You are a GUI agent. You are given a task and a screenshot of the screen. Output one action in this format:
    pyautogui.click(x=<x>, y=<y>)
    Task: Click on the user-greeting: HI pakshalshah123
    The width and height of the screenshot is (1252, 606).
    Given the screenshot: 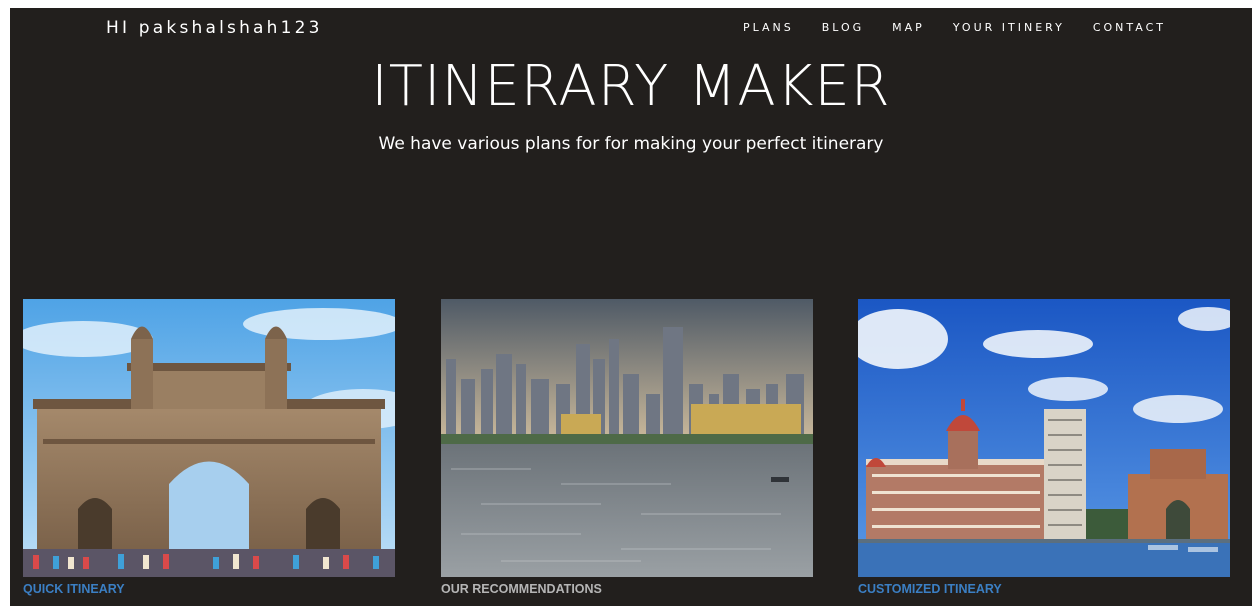 What is the action you would take?
    pyautogui.click(x=214, y=28)
    